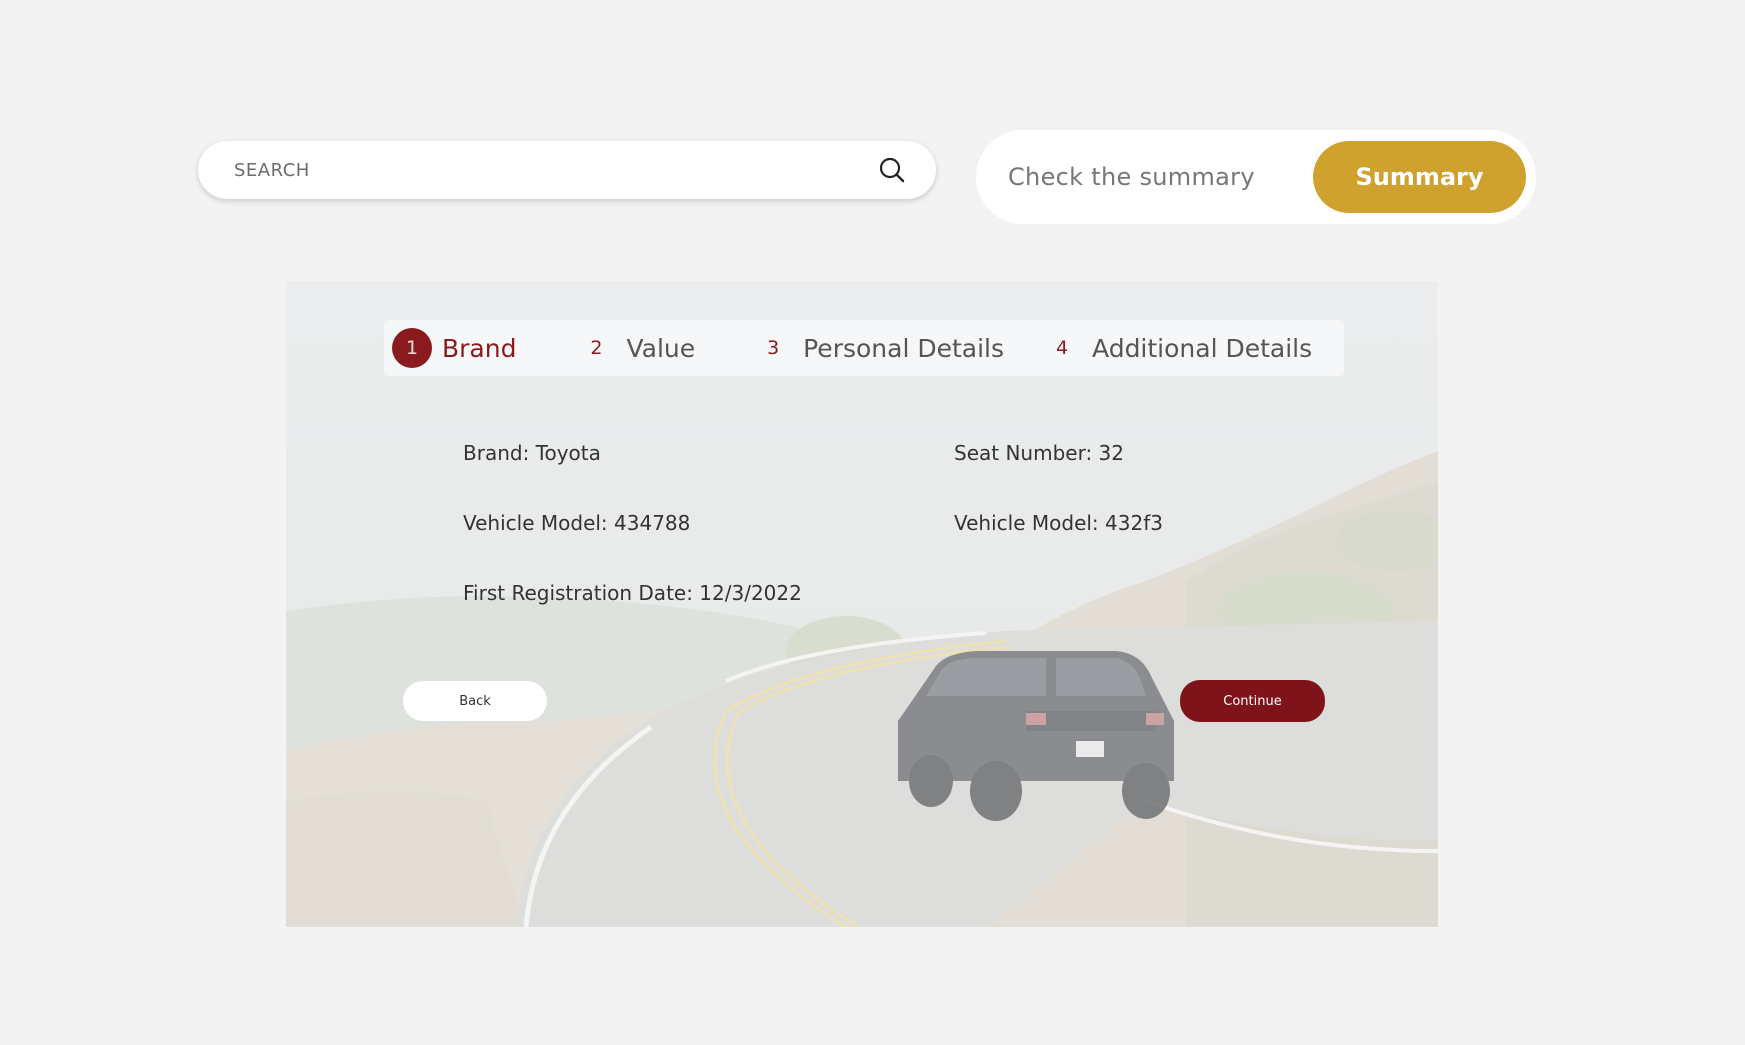 The image size is (1745, 1045). Describe the element at coordinates (596, 348) in the screenshot. I see `step-number: 2` at that location.